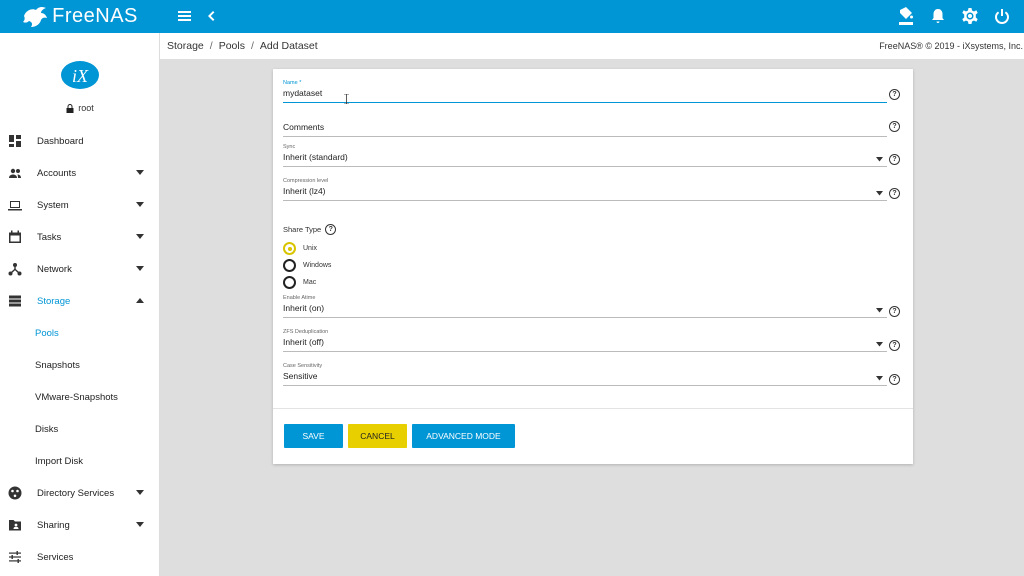 The height and width of the screenshot is (576, 1024). Describe the element at coordinates (299, 298) in the screenshot. I see `atime-label: Enable Atime` at that location.